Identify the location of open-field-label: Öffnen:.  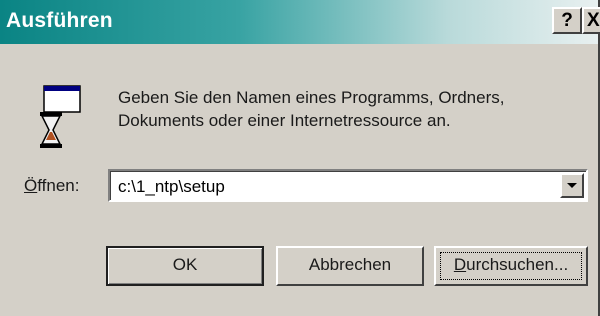
(51, 186).